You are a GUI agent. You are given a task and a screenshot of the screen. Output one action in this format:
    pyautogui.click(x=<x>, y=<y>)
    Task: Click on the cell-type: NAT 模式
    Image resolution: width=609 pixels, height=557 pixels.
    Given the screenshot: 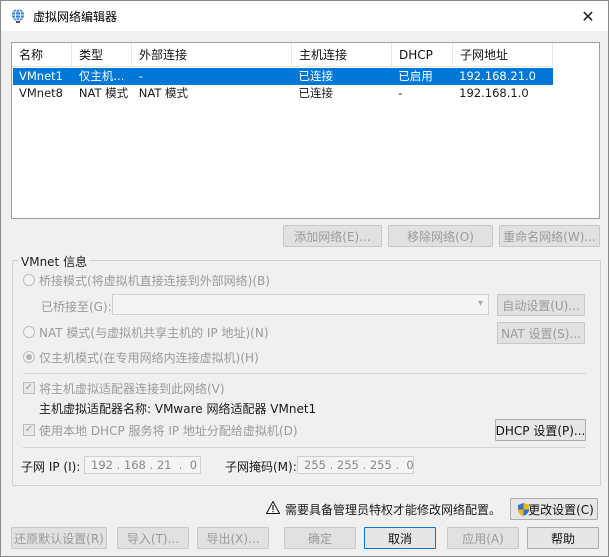 What is the action you would take?
    pyautogui.click(x=103, y=93)
    